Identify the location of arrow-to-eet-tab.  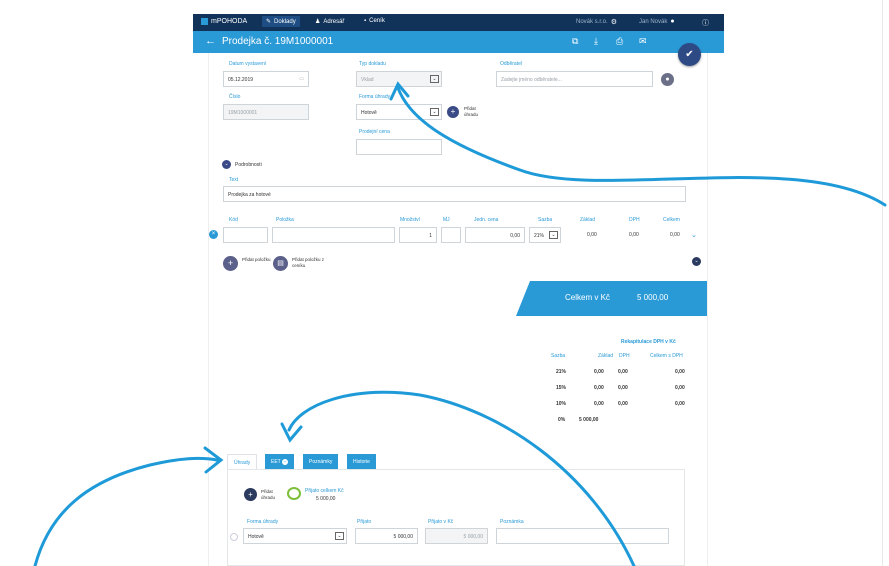
(461, 478).